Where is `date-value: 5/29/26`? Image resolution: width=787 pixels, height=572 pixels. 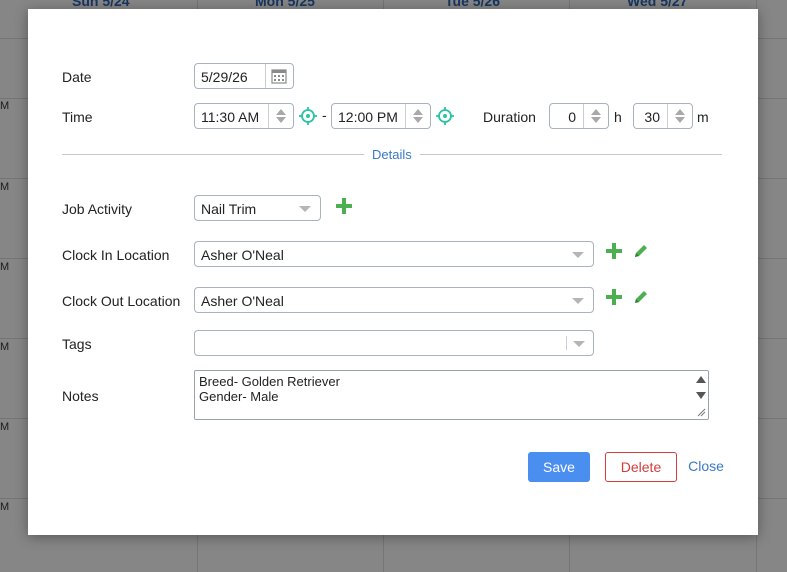
date-value: 5/29/26 is located at coordinates (224, 77).